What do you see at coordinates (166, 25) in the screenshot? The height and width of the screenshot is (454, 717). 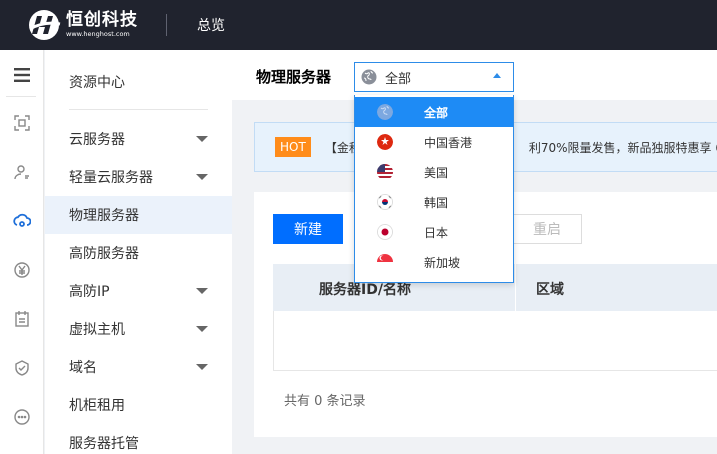 I see `topbar-divider` at bounding box center [166, 25].